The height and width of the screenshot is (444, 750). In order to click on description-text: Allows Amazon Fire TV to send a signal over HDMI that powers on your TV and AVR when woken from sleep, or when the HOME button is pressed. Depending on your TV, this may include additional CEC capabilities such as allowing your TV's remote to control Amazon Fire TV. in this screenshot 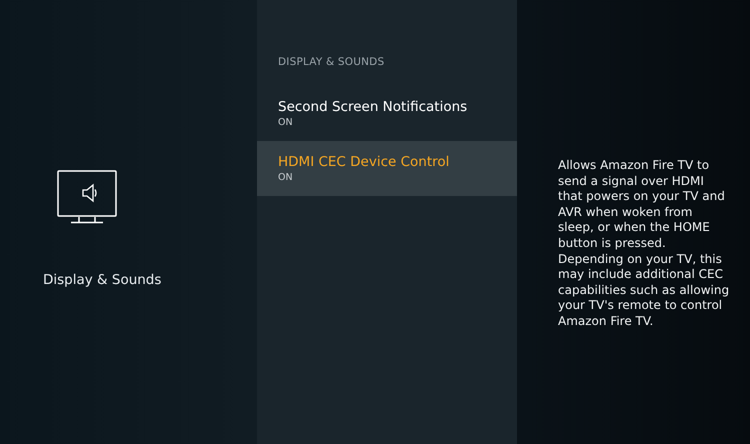, I will do `click(644, 244)`.